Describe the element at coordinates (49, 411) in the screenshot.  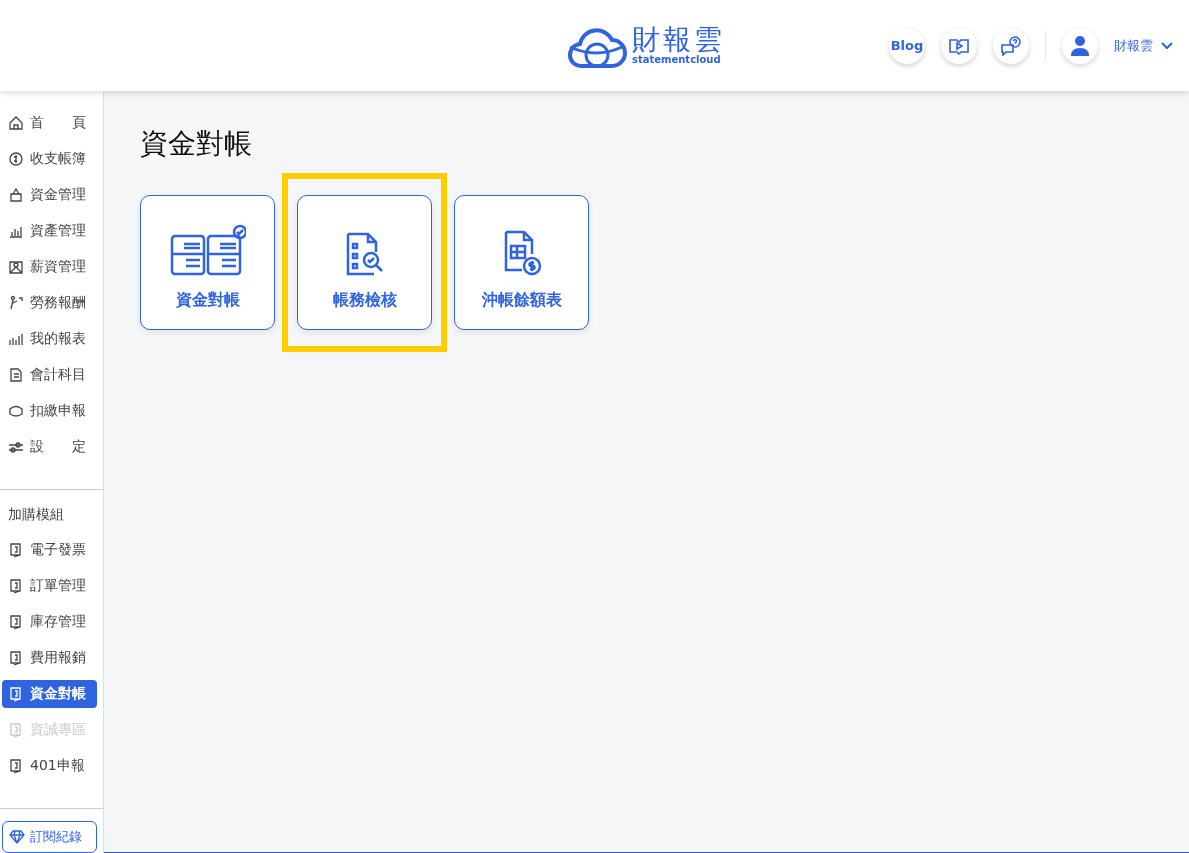
I see `sidebar-item: 扣繳申報` at that location.